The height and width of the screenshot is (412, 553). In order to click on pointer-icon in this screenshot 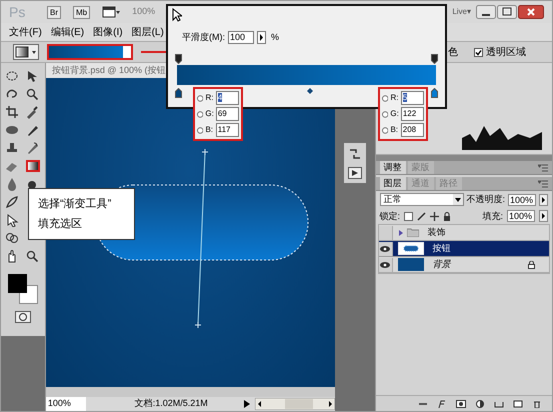, I will do `click(12, 220)`.